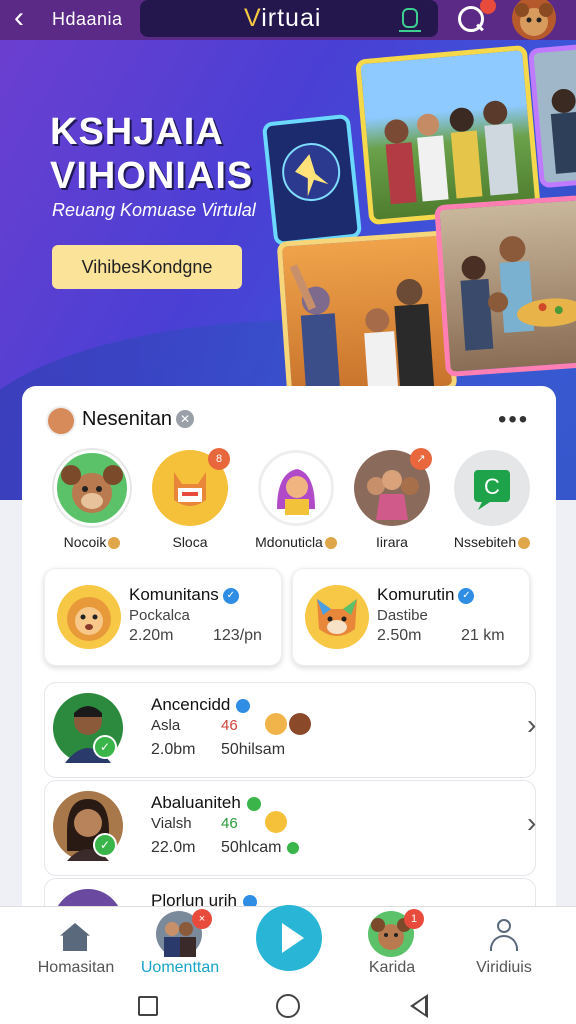 Image resolution: width=576 pixels, height=1024 pixels. What do you see at coordinates (399, 635) in the screenshot?
I see `community-stat-members: 2.50m` at bounding box center [399, 635].